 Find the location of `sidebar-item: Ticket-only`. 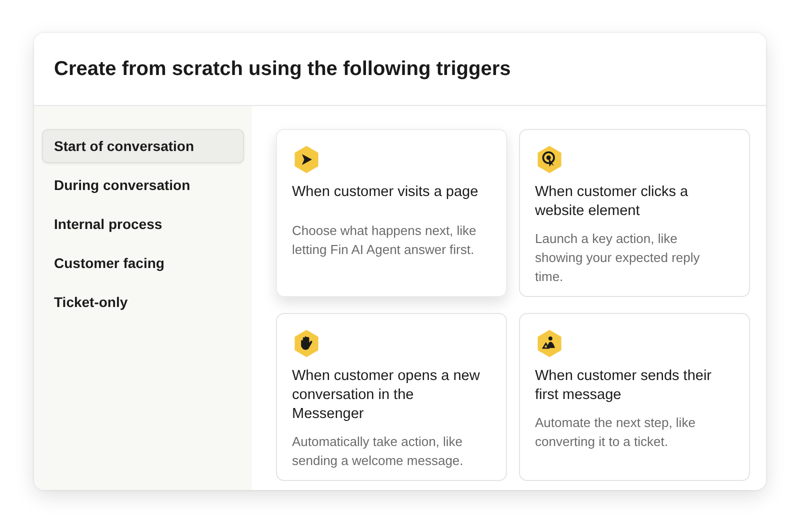

sidebar-item: Ticket-only is located at coordinates (143, 302).